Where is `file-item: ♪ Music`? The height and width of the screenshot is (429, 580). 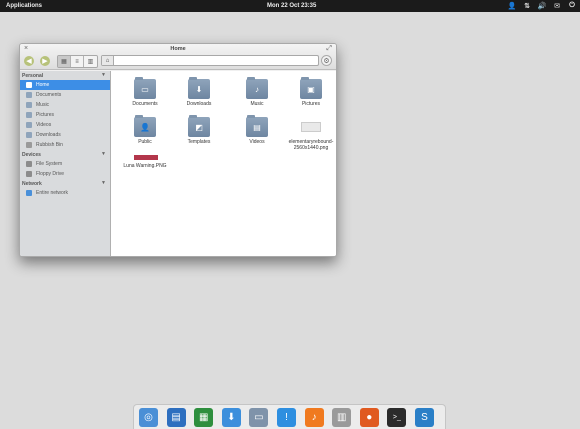
file-item: ♪ Music is located at coordinates (257, 92).